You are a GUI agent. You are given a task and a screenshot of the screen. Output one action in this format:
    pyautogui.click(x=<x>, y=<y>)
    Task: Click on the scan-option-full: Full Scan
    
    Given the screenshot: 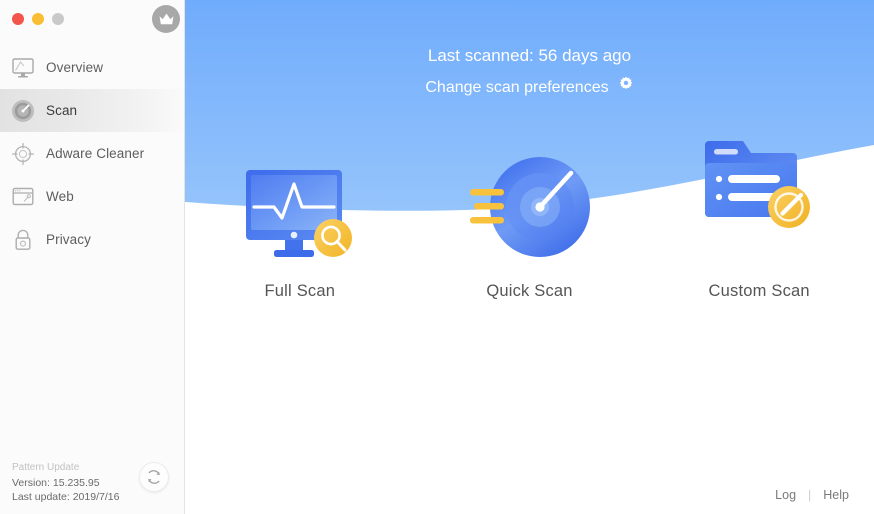 What is the action you would take?
    pyautogui.click(x=300, y=215)
    